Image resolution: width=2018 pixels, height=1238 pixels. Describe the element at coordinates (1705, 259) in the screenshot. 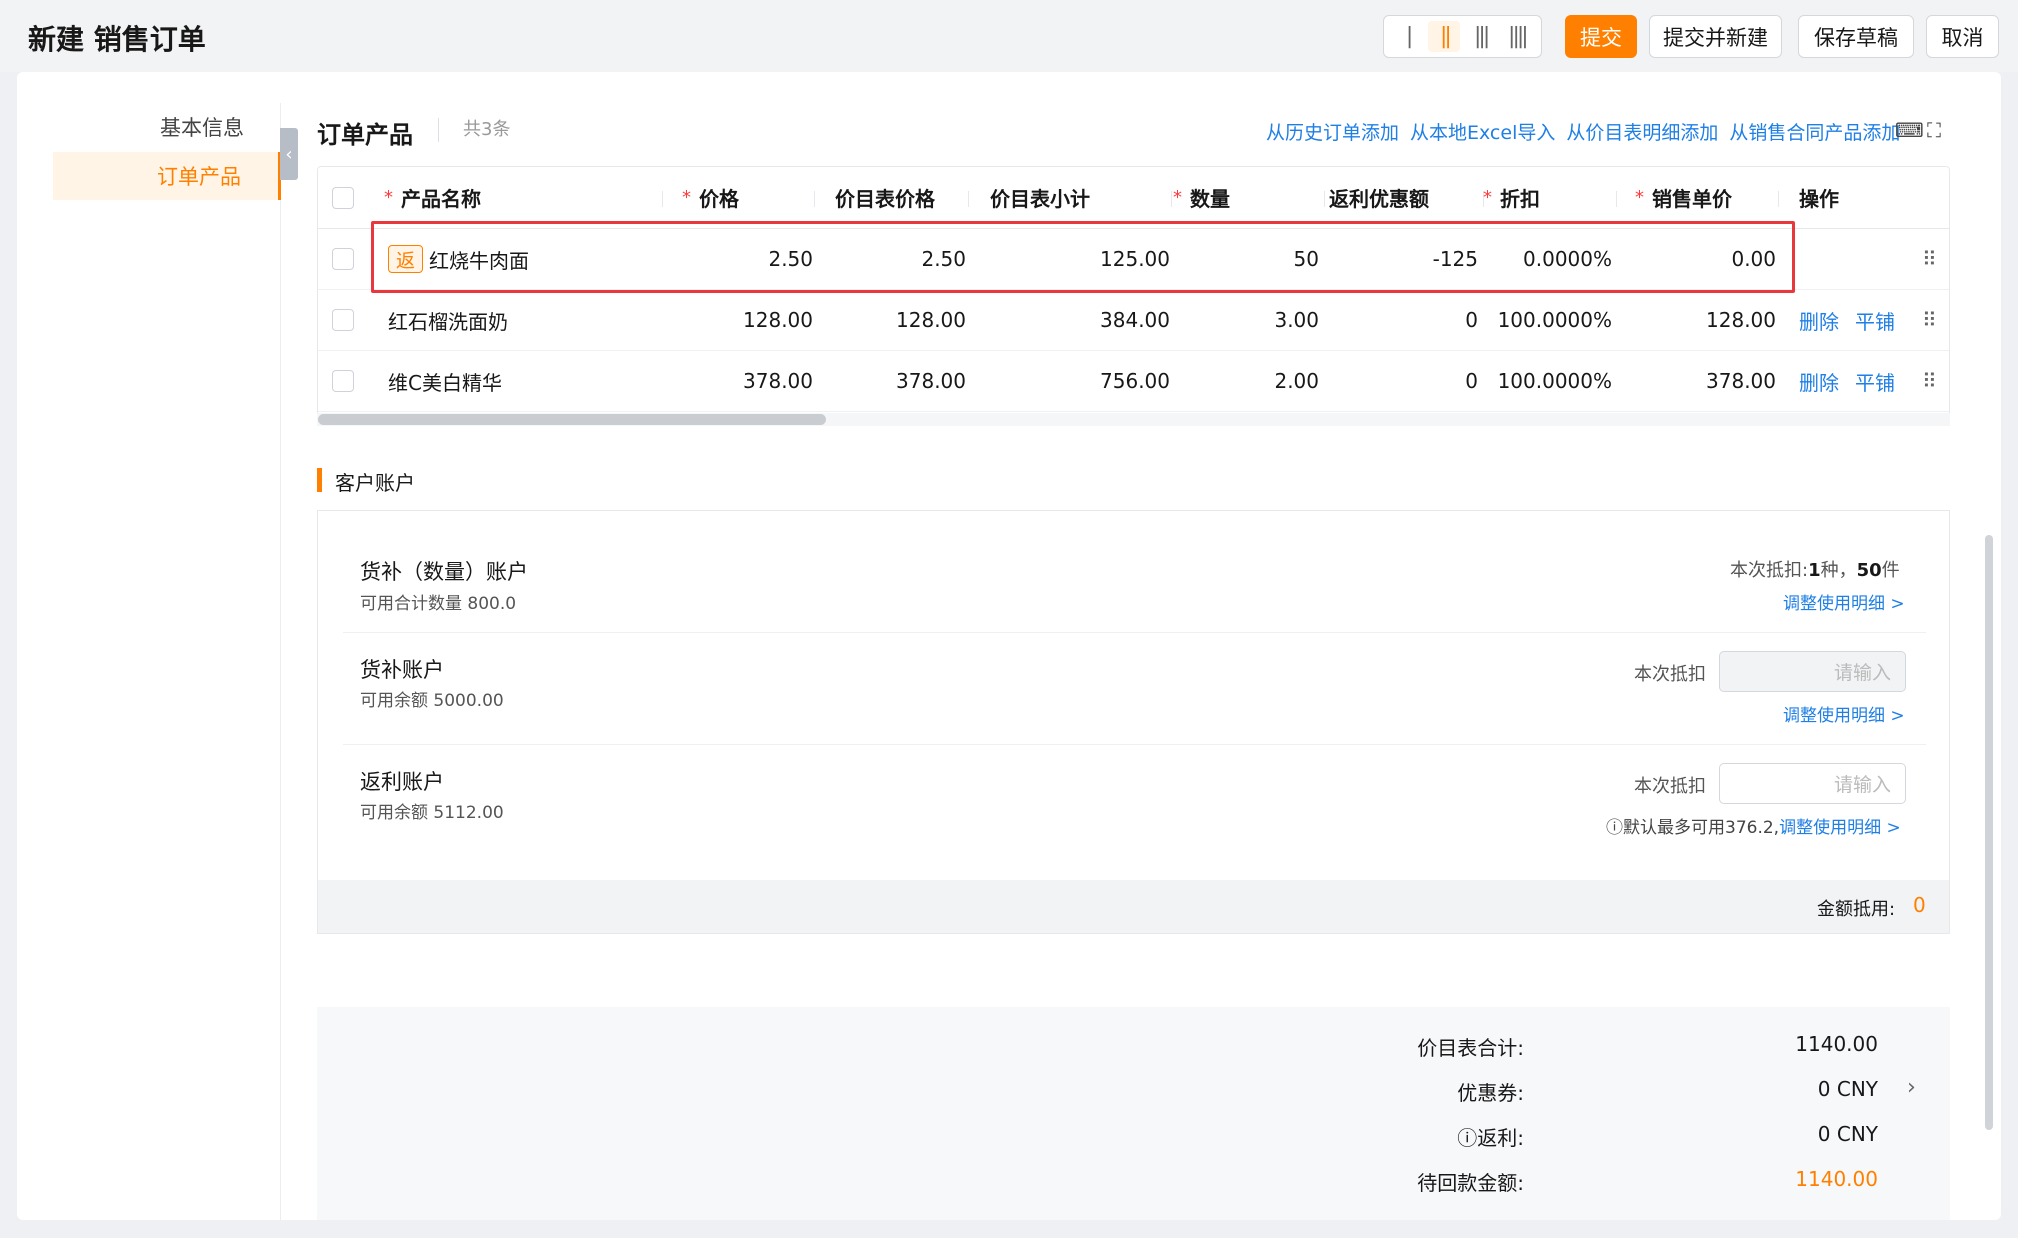

I see `cell-unit-price: 0.00` at that location.